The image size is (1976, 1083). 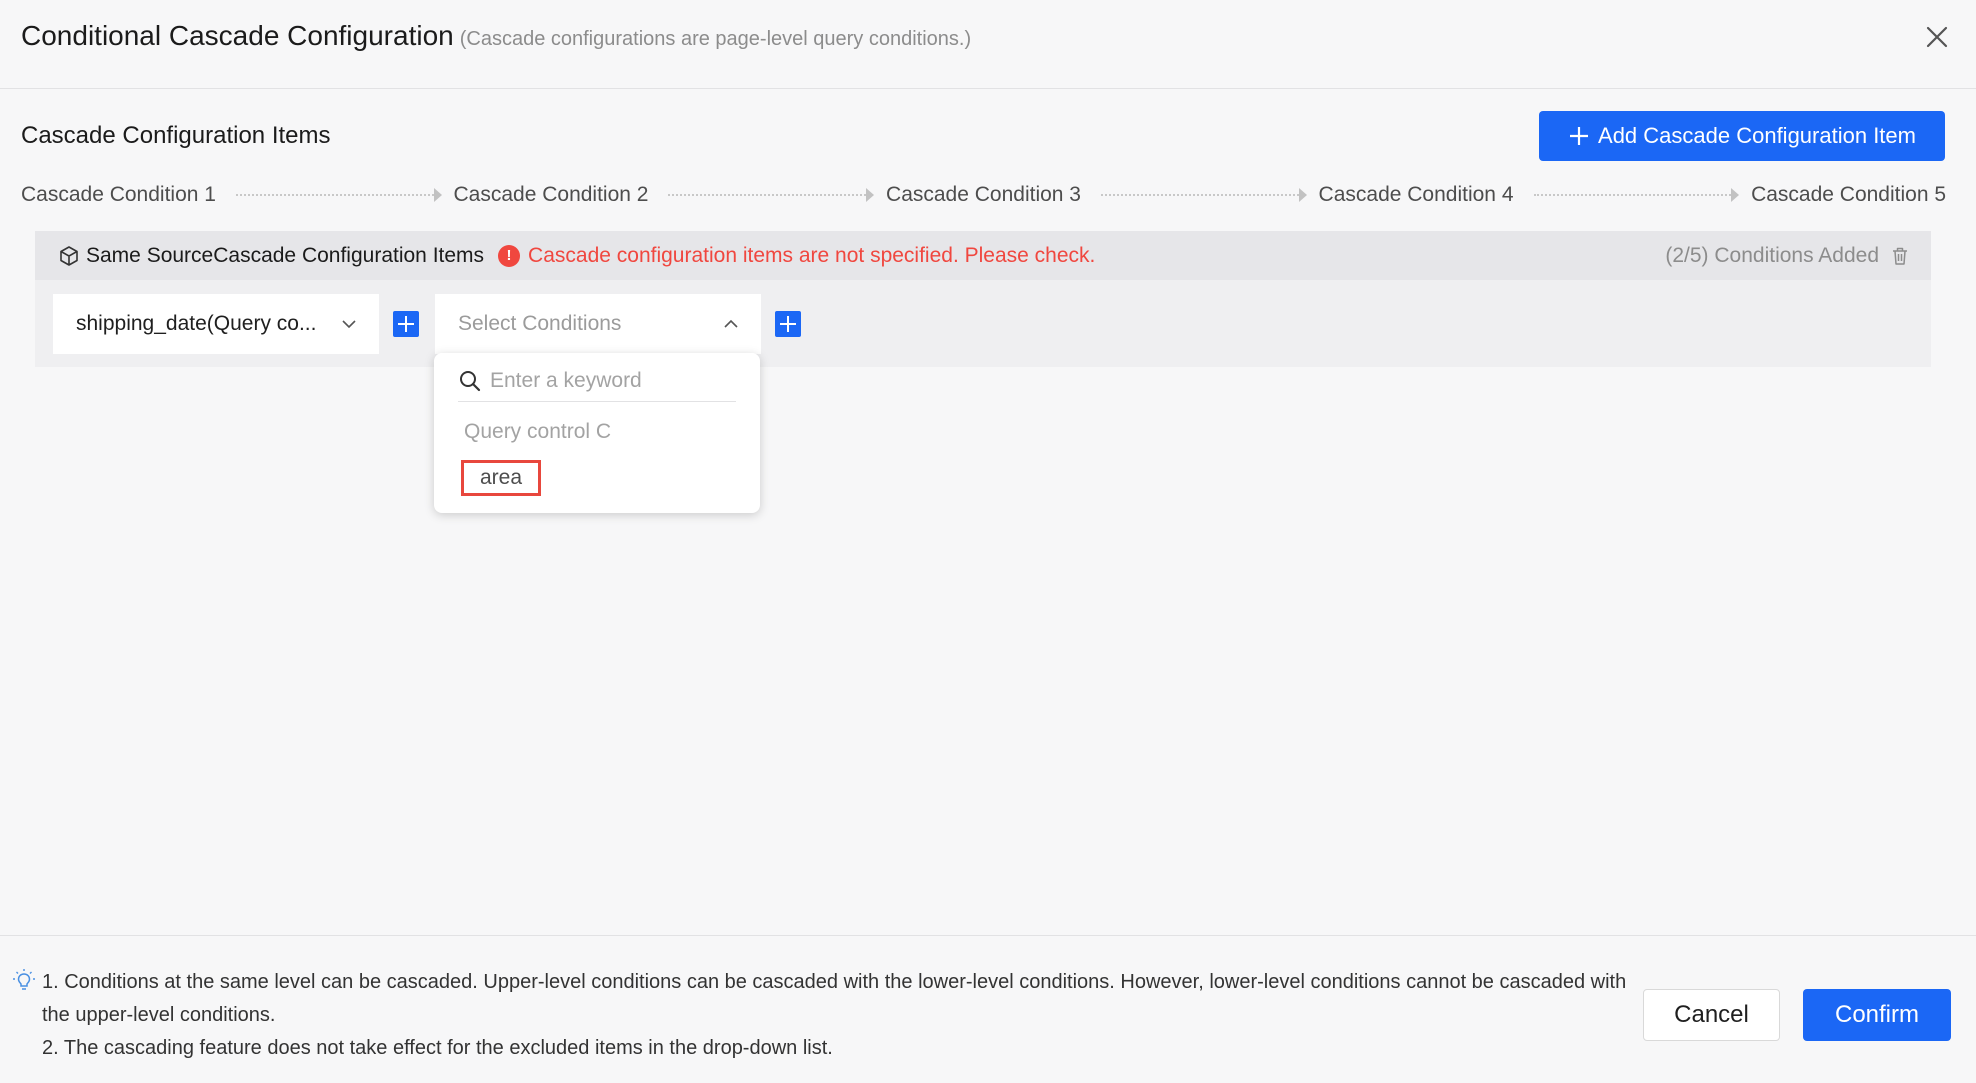 I want to click on search-icon, so click(x=470, y=381).